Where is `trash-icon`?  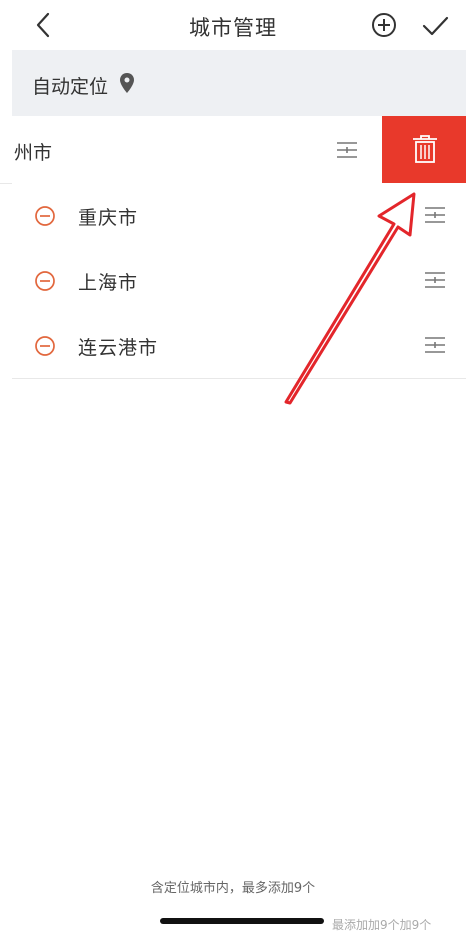 trash-icon is located at coordinates (425, 149).